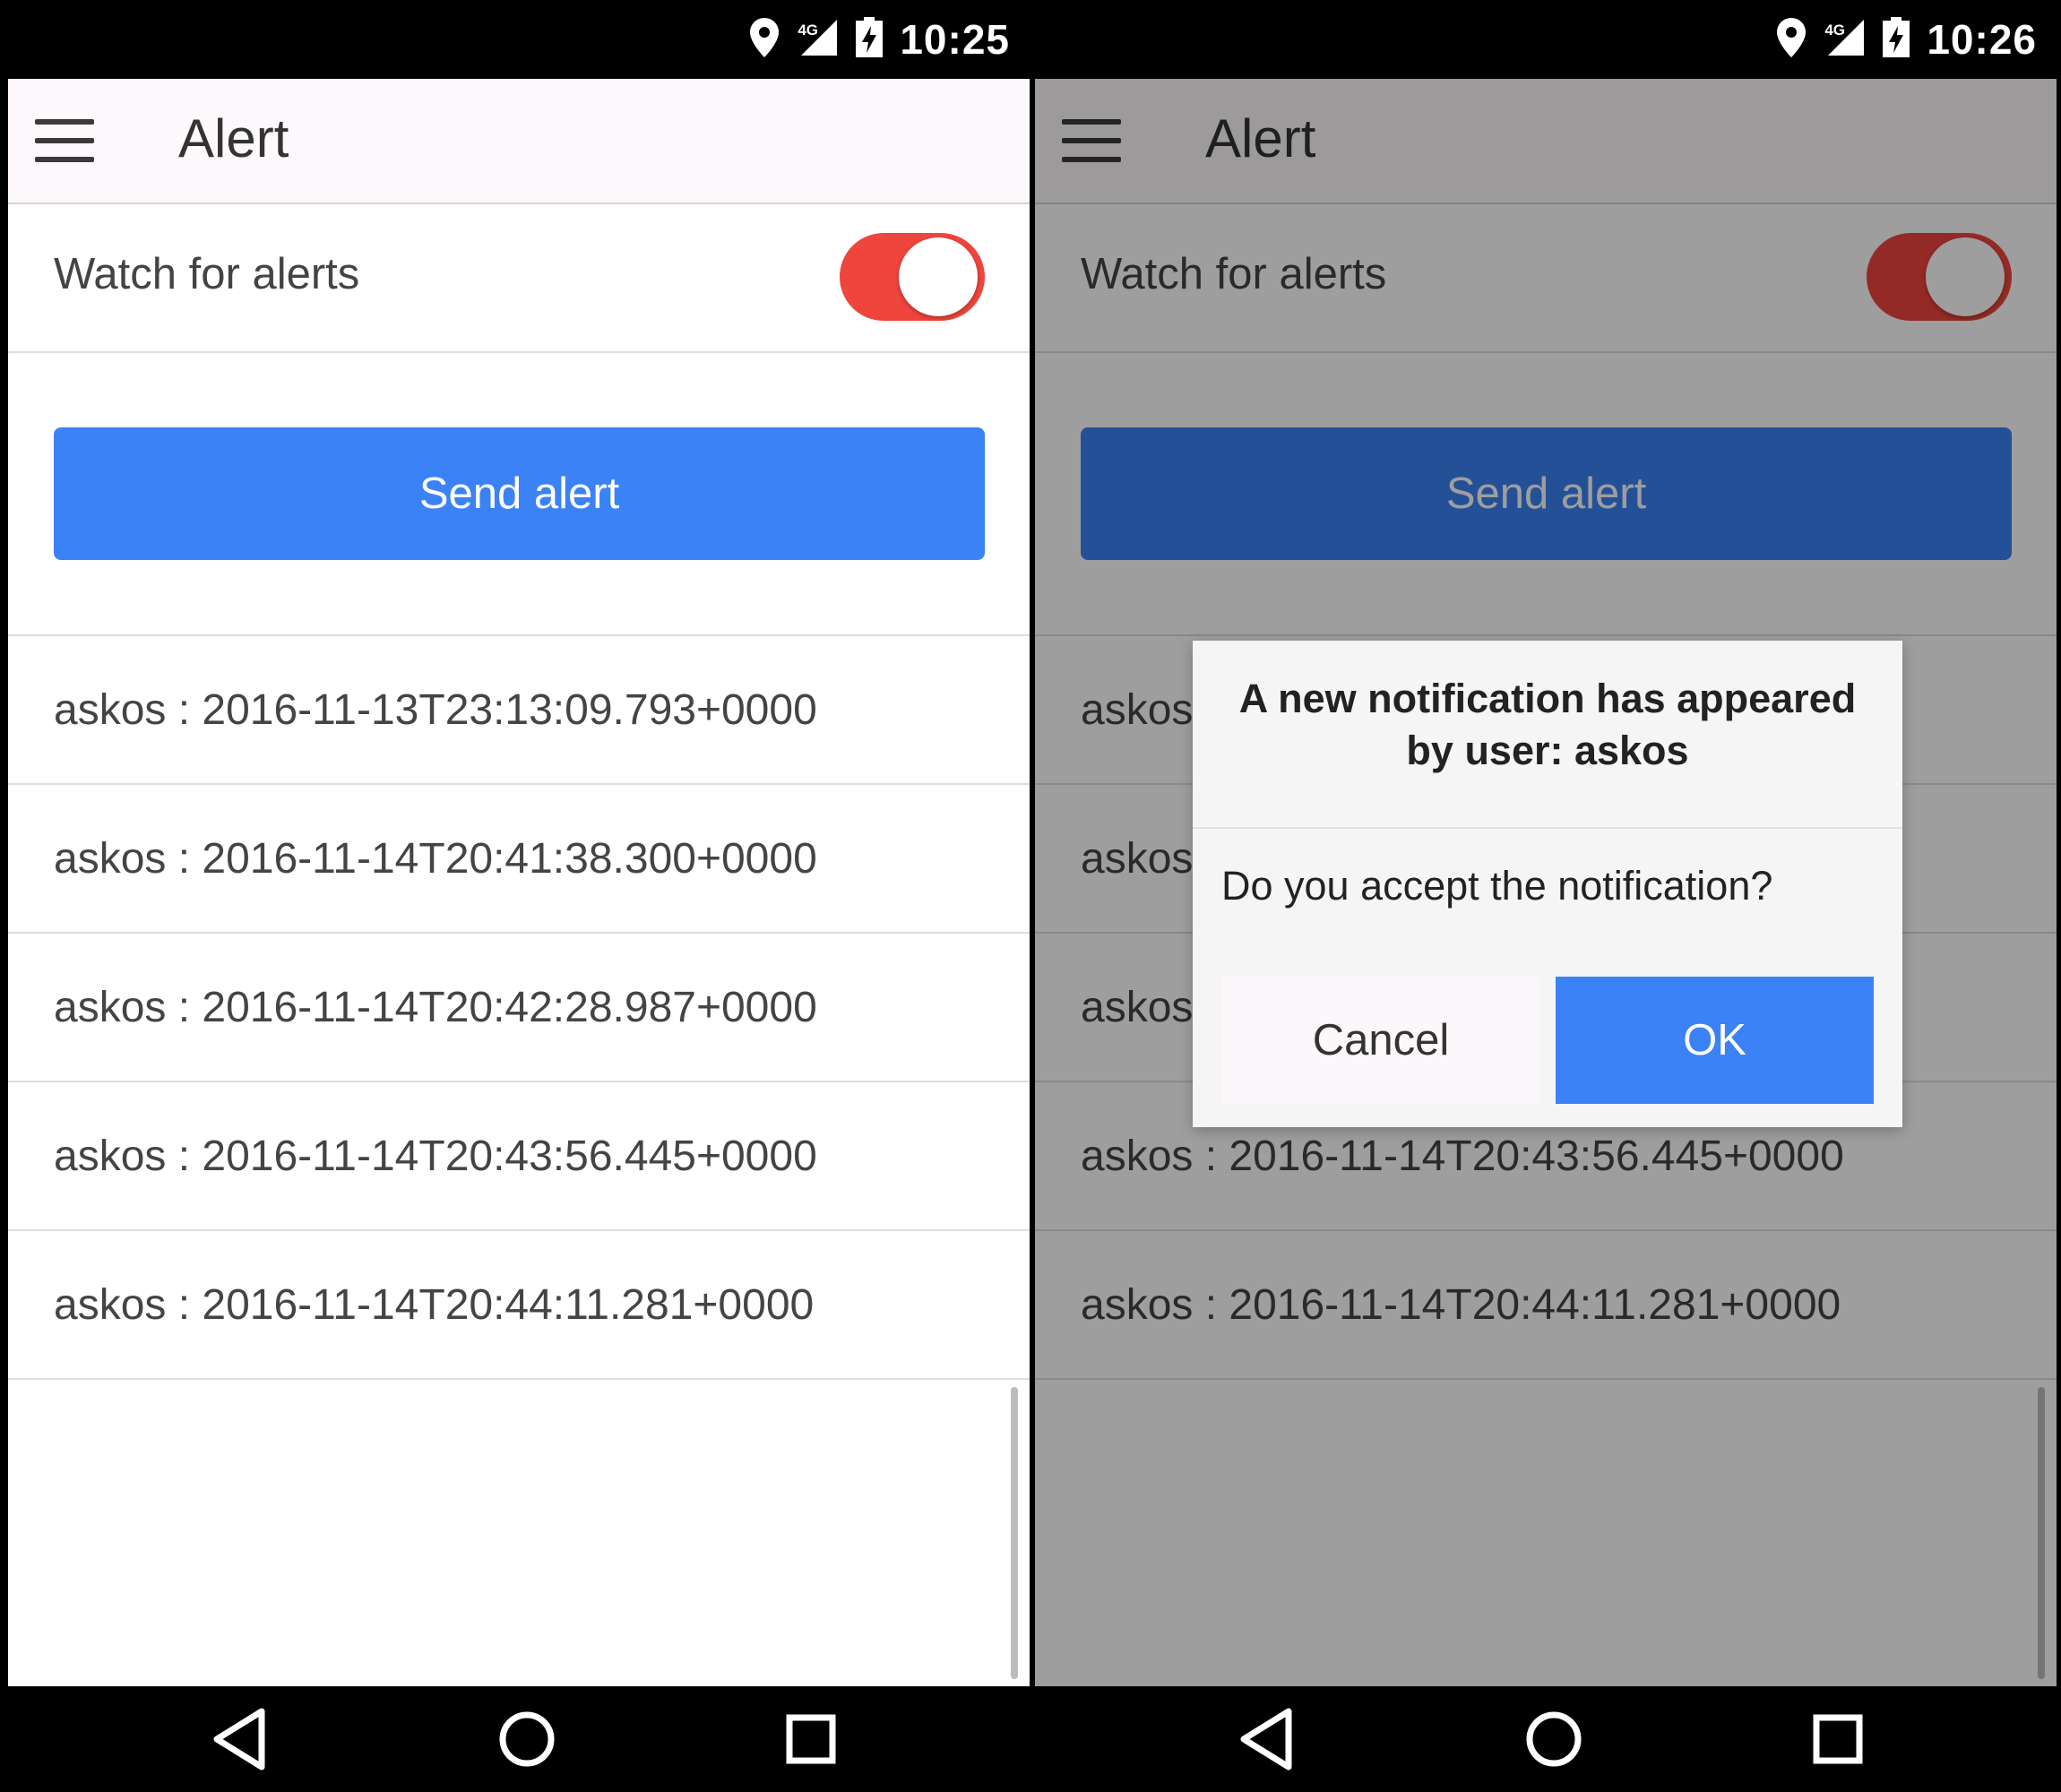  Describe the element at coordinates (1547, 828) in the screenshot. I see `dialog-divider` at that location.